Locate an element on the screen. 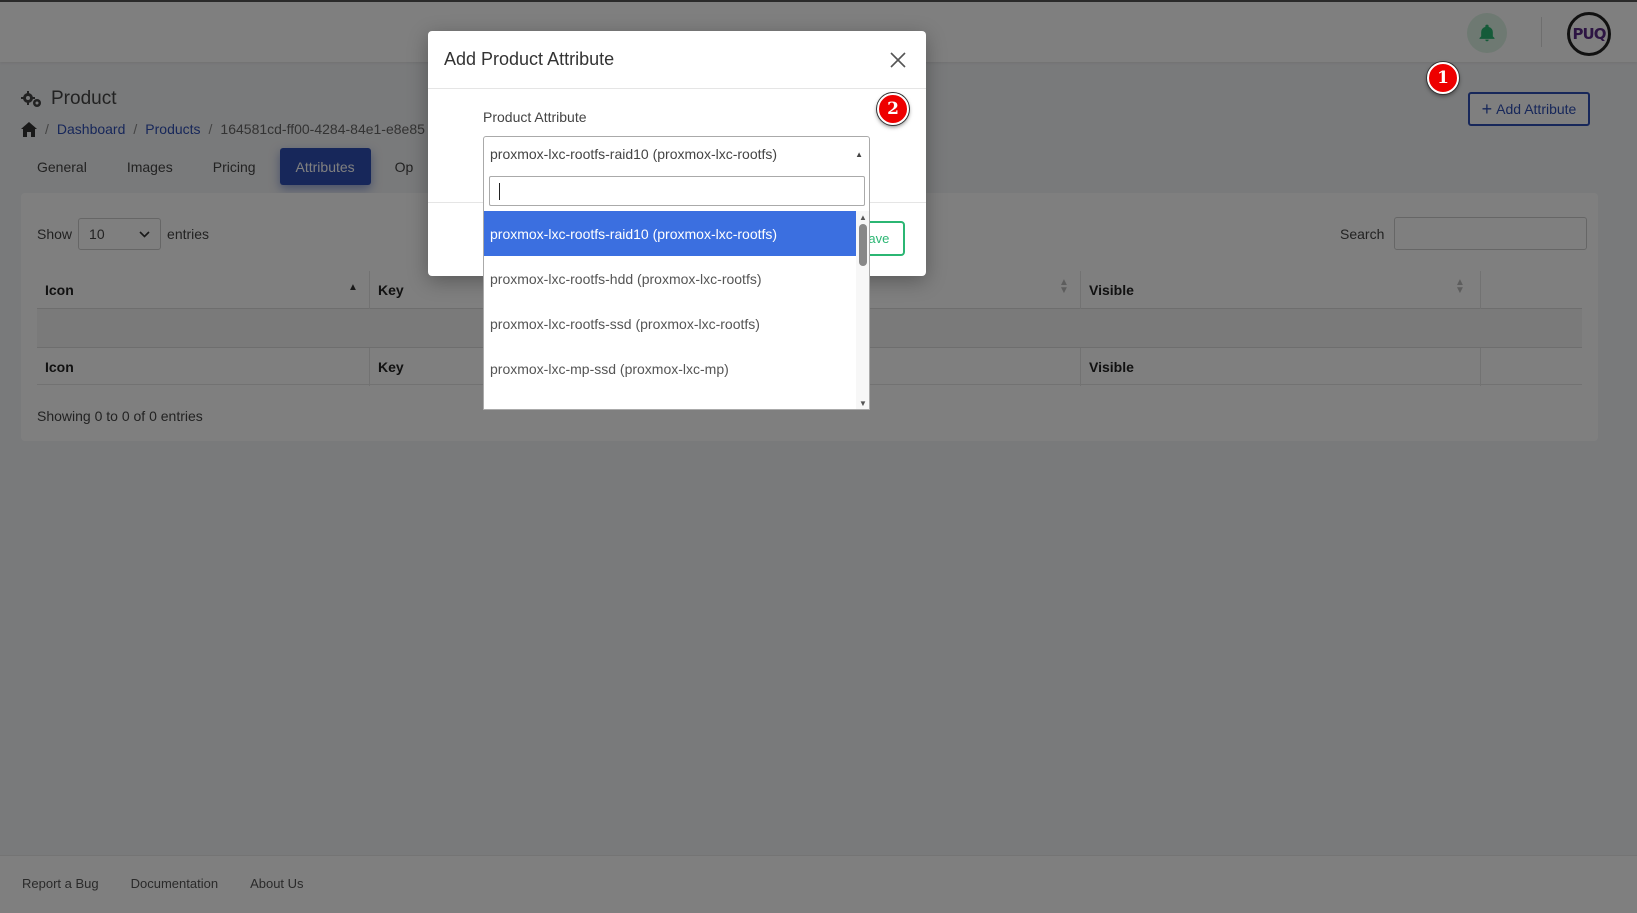 The width and height of the screenshot is (1637, 913). step-marker-2: 2 is located at coordinates (893, 109).